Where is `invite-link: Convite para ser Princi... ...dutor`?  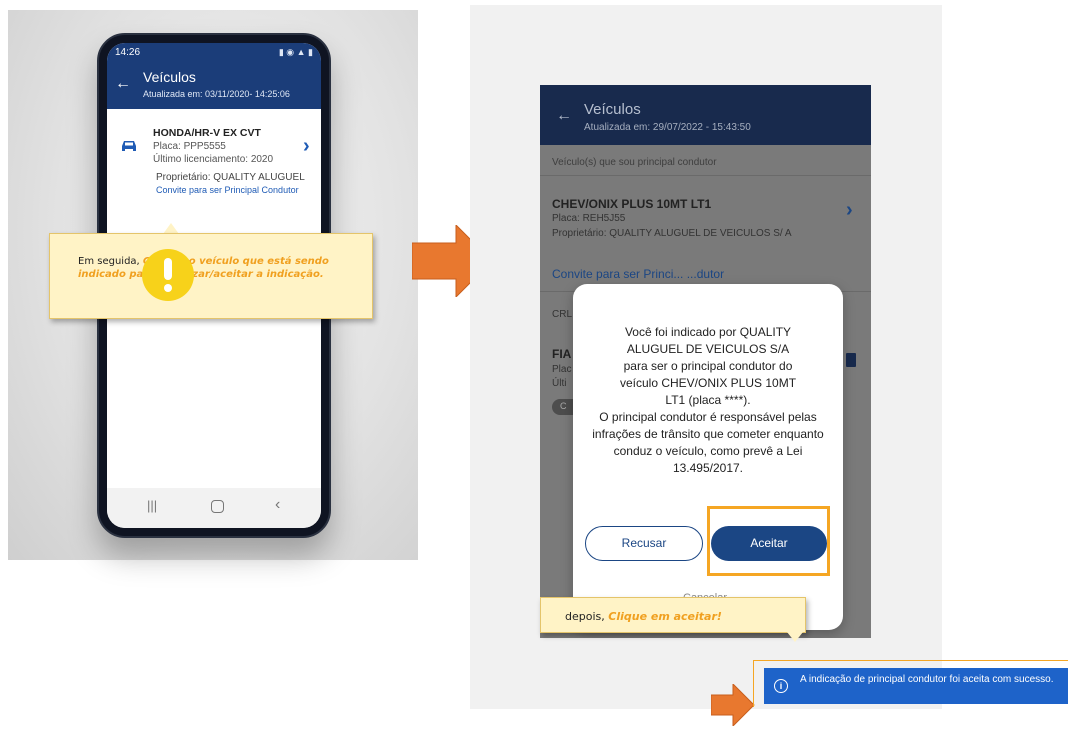 invite-link: Convite para ser Princi... ...dutor is located at coordinates (638, 274).